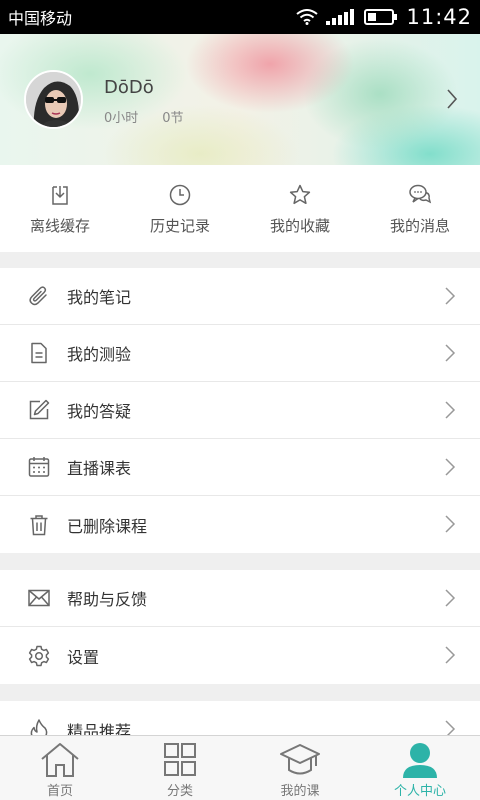  I want to click on home-icon, so click(60, 760).